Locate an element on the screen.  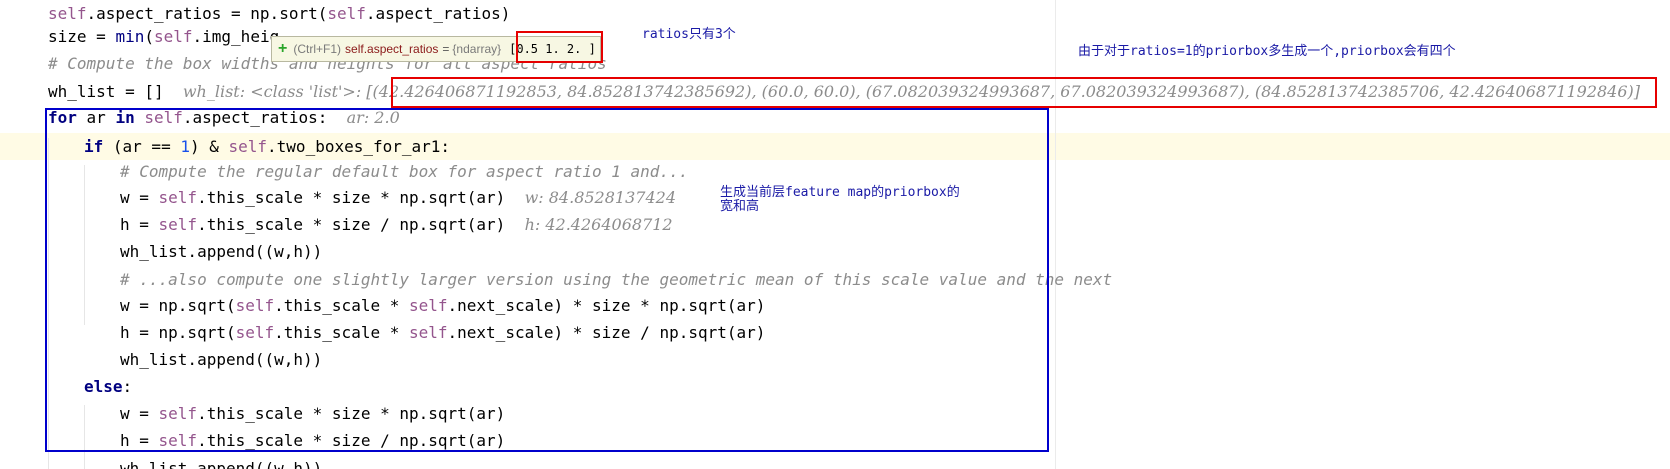
code-line-18: wh_list.append((w,h)) is located at coordinates (221, 462).